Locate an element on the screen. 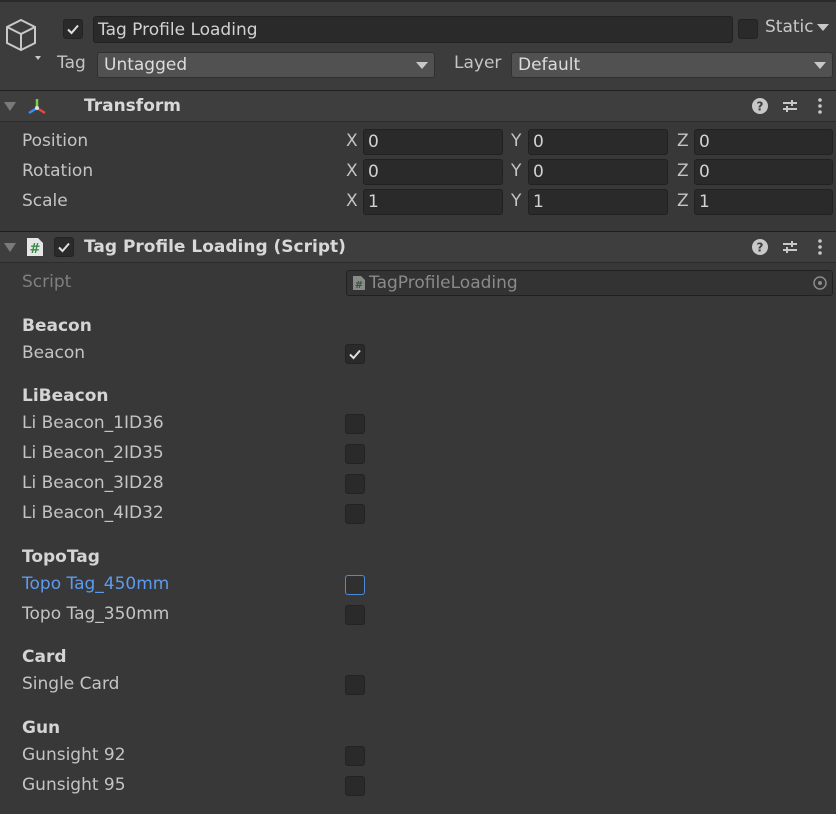 This screenshot has height=814, width=836. scale-label: Scale is located at coordinates (45, 201).